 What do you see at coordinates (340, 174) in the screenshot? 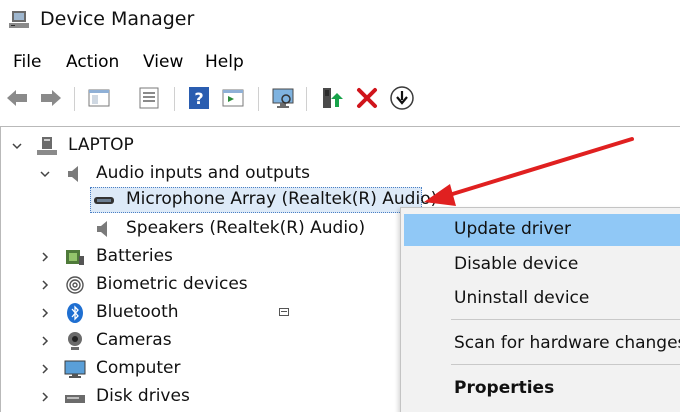
I see `tree-item-audio: Audio inputs and outputs` at bounding box center [340, 174].